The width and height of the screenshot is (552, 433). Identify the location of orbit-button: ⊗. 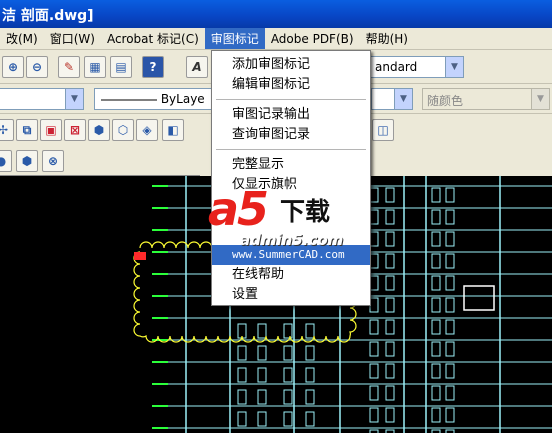
(53, 161).